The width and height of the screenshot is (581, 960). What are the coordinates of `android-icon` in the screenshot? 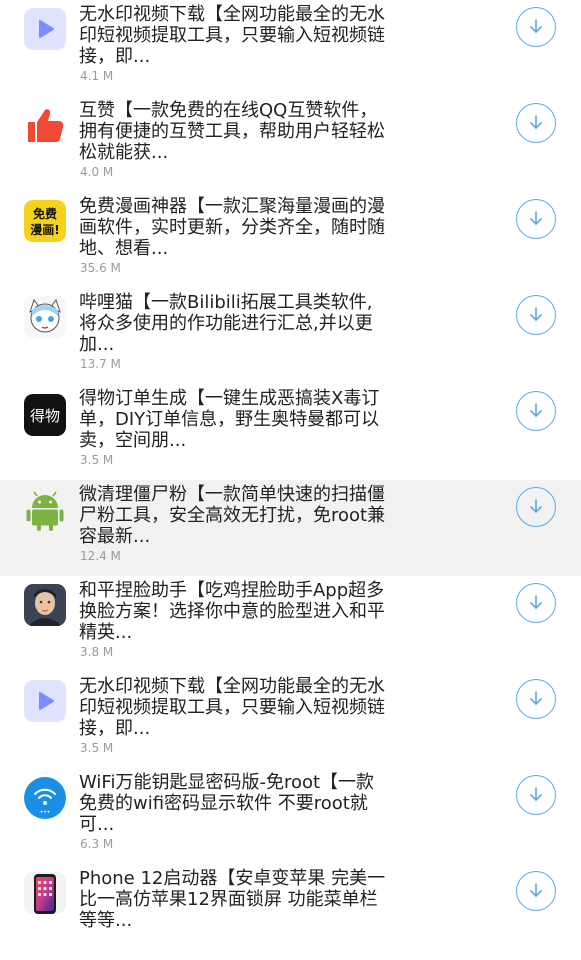 It's located at (45, 511).